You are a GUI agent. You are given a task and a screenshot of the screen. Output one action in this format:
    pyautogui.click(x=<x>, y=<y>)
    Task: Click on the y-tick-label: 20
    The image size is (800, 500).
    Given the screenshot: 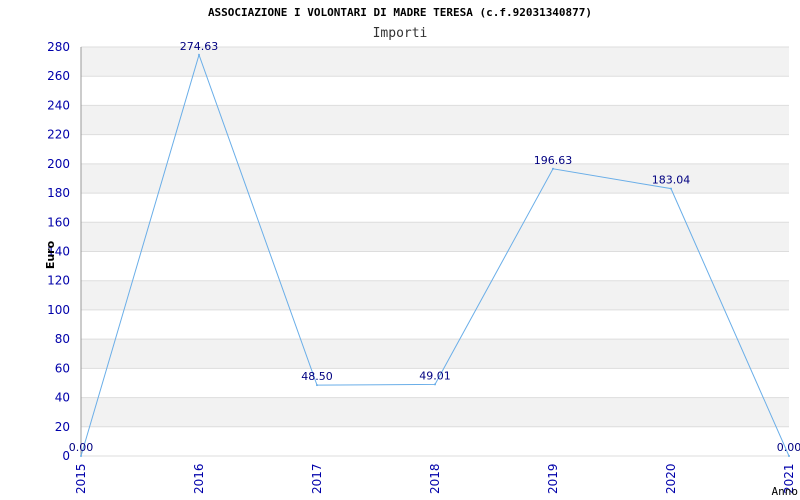 What is the action you would take?
    pyautogui.click(x=62, y=427)
    